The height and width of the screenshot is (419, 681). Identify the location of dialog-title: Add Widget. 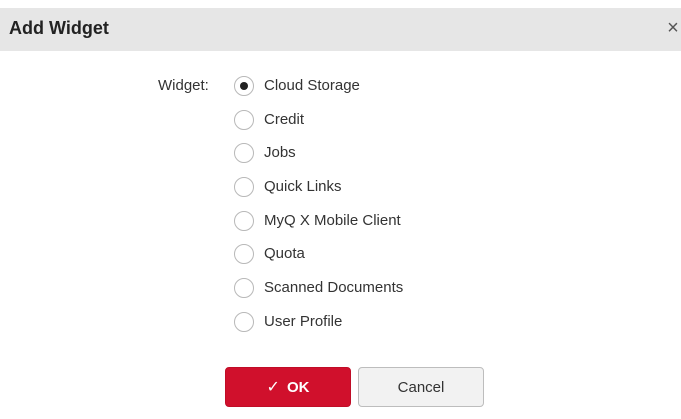
(59, 28).